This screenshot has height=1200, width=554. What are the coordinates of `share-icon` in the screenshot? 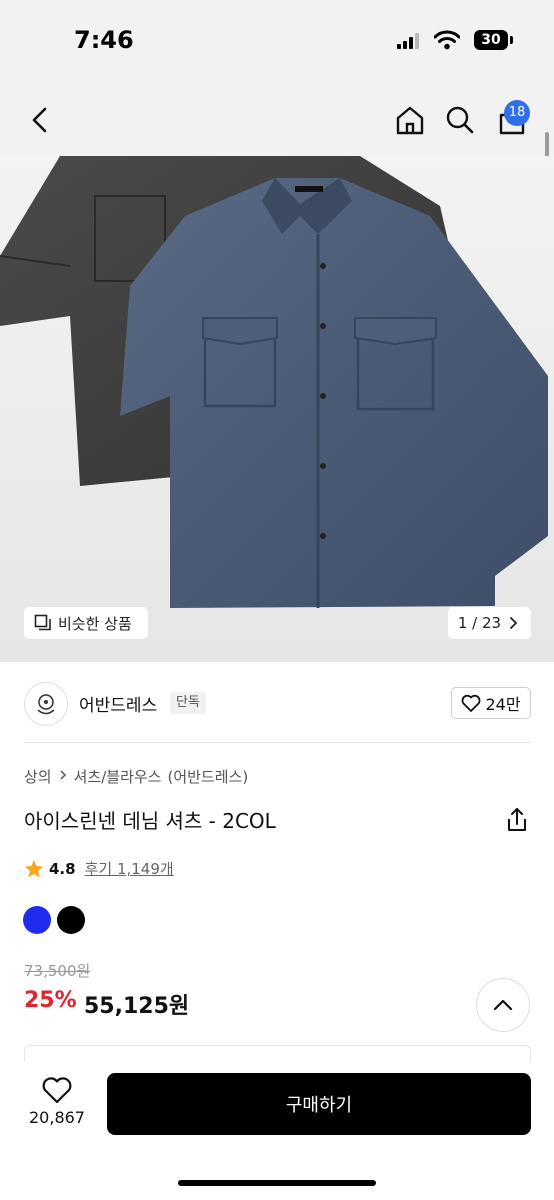 It's located at (517, 820).